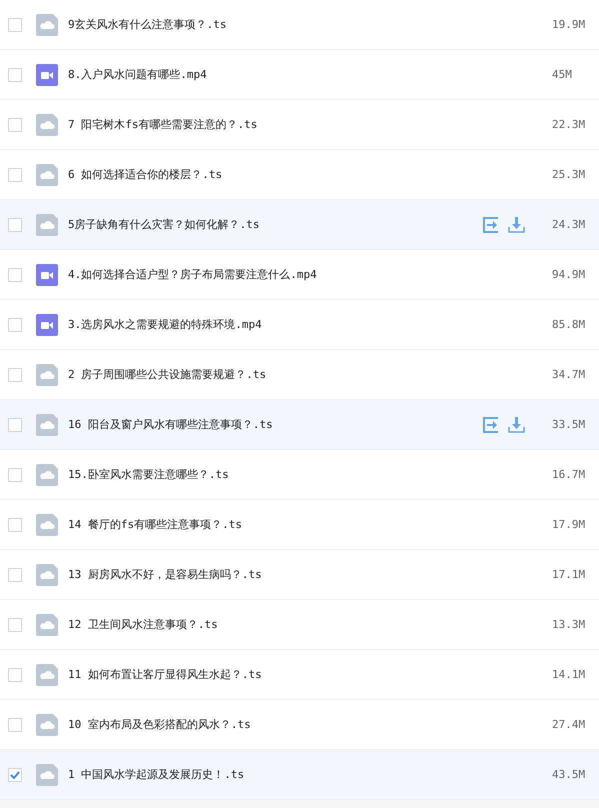 The image size is (599, 808). What do you see at coordinates (569, 624) in the screenshot?
I see `file-size: 13.3M` at bounding box center [569, 624].